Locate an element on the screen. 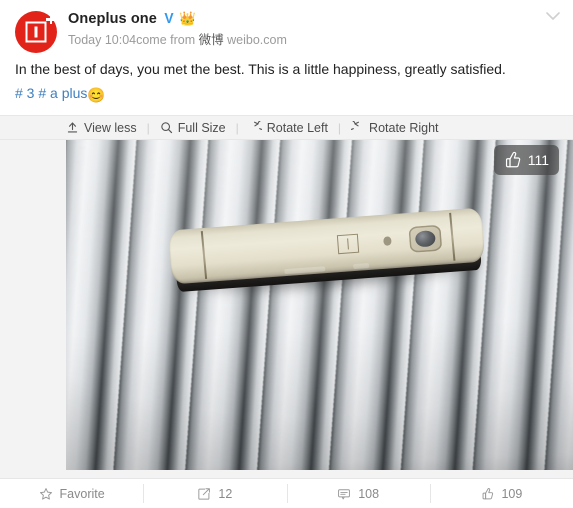  full-size-button: Full Size is located at coordinates (193, 128).